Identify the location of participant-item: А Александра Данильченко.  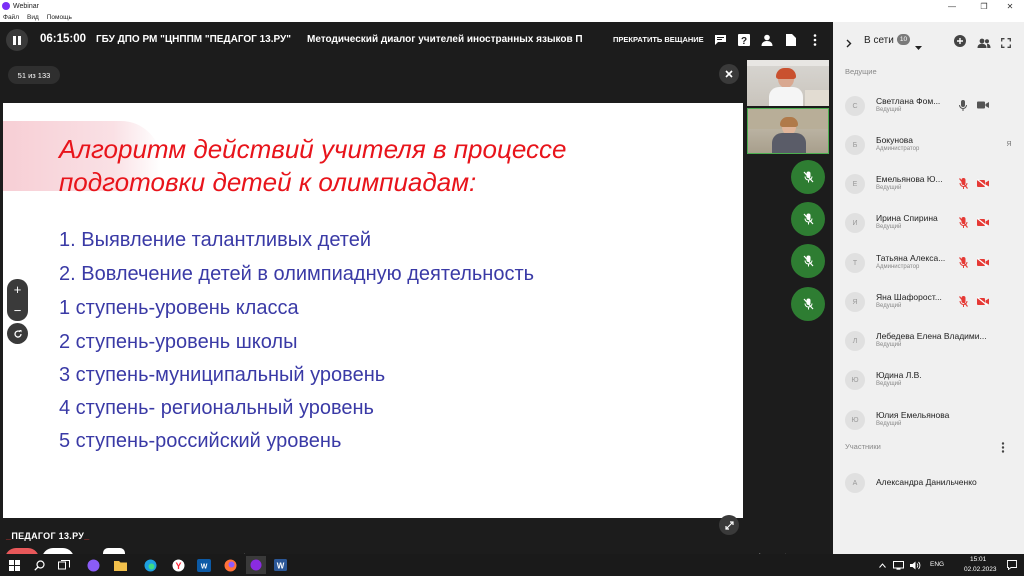
(928, 485).